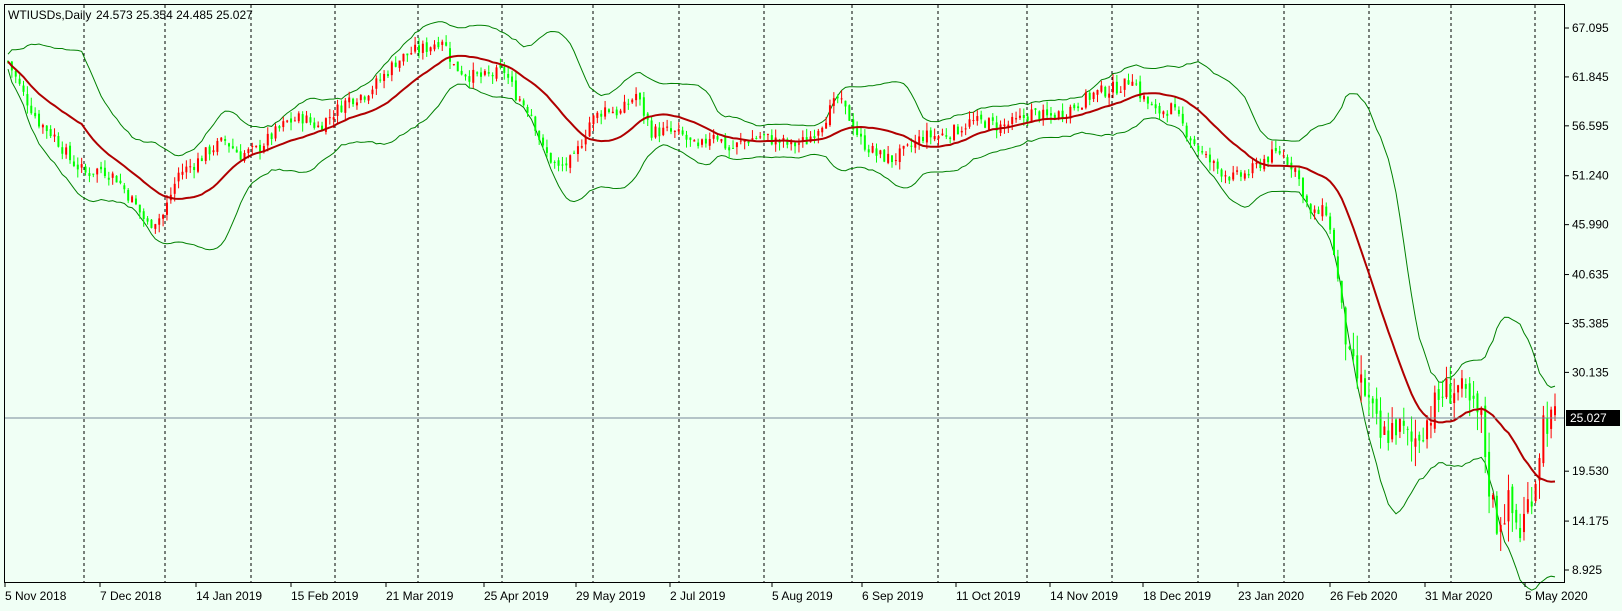 The image size is (1622, 616). I want to click on x-tick-label: 26 Feb 2020, so click(1364, 596).